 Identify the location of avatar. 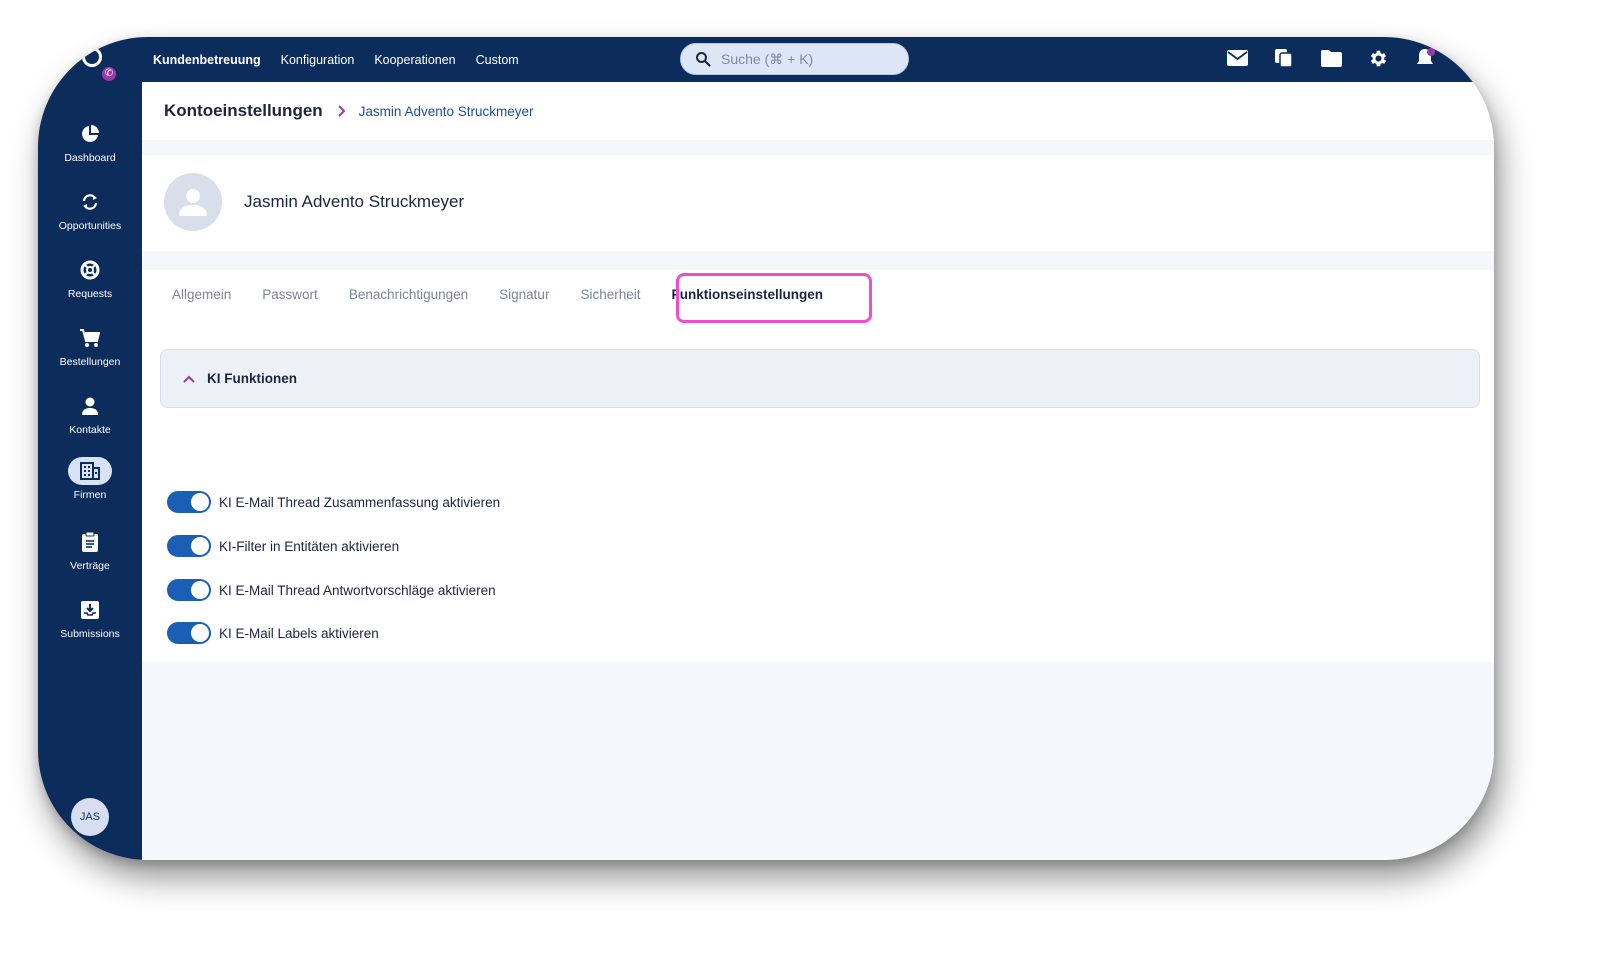
(193, 202).